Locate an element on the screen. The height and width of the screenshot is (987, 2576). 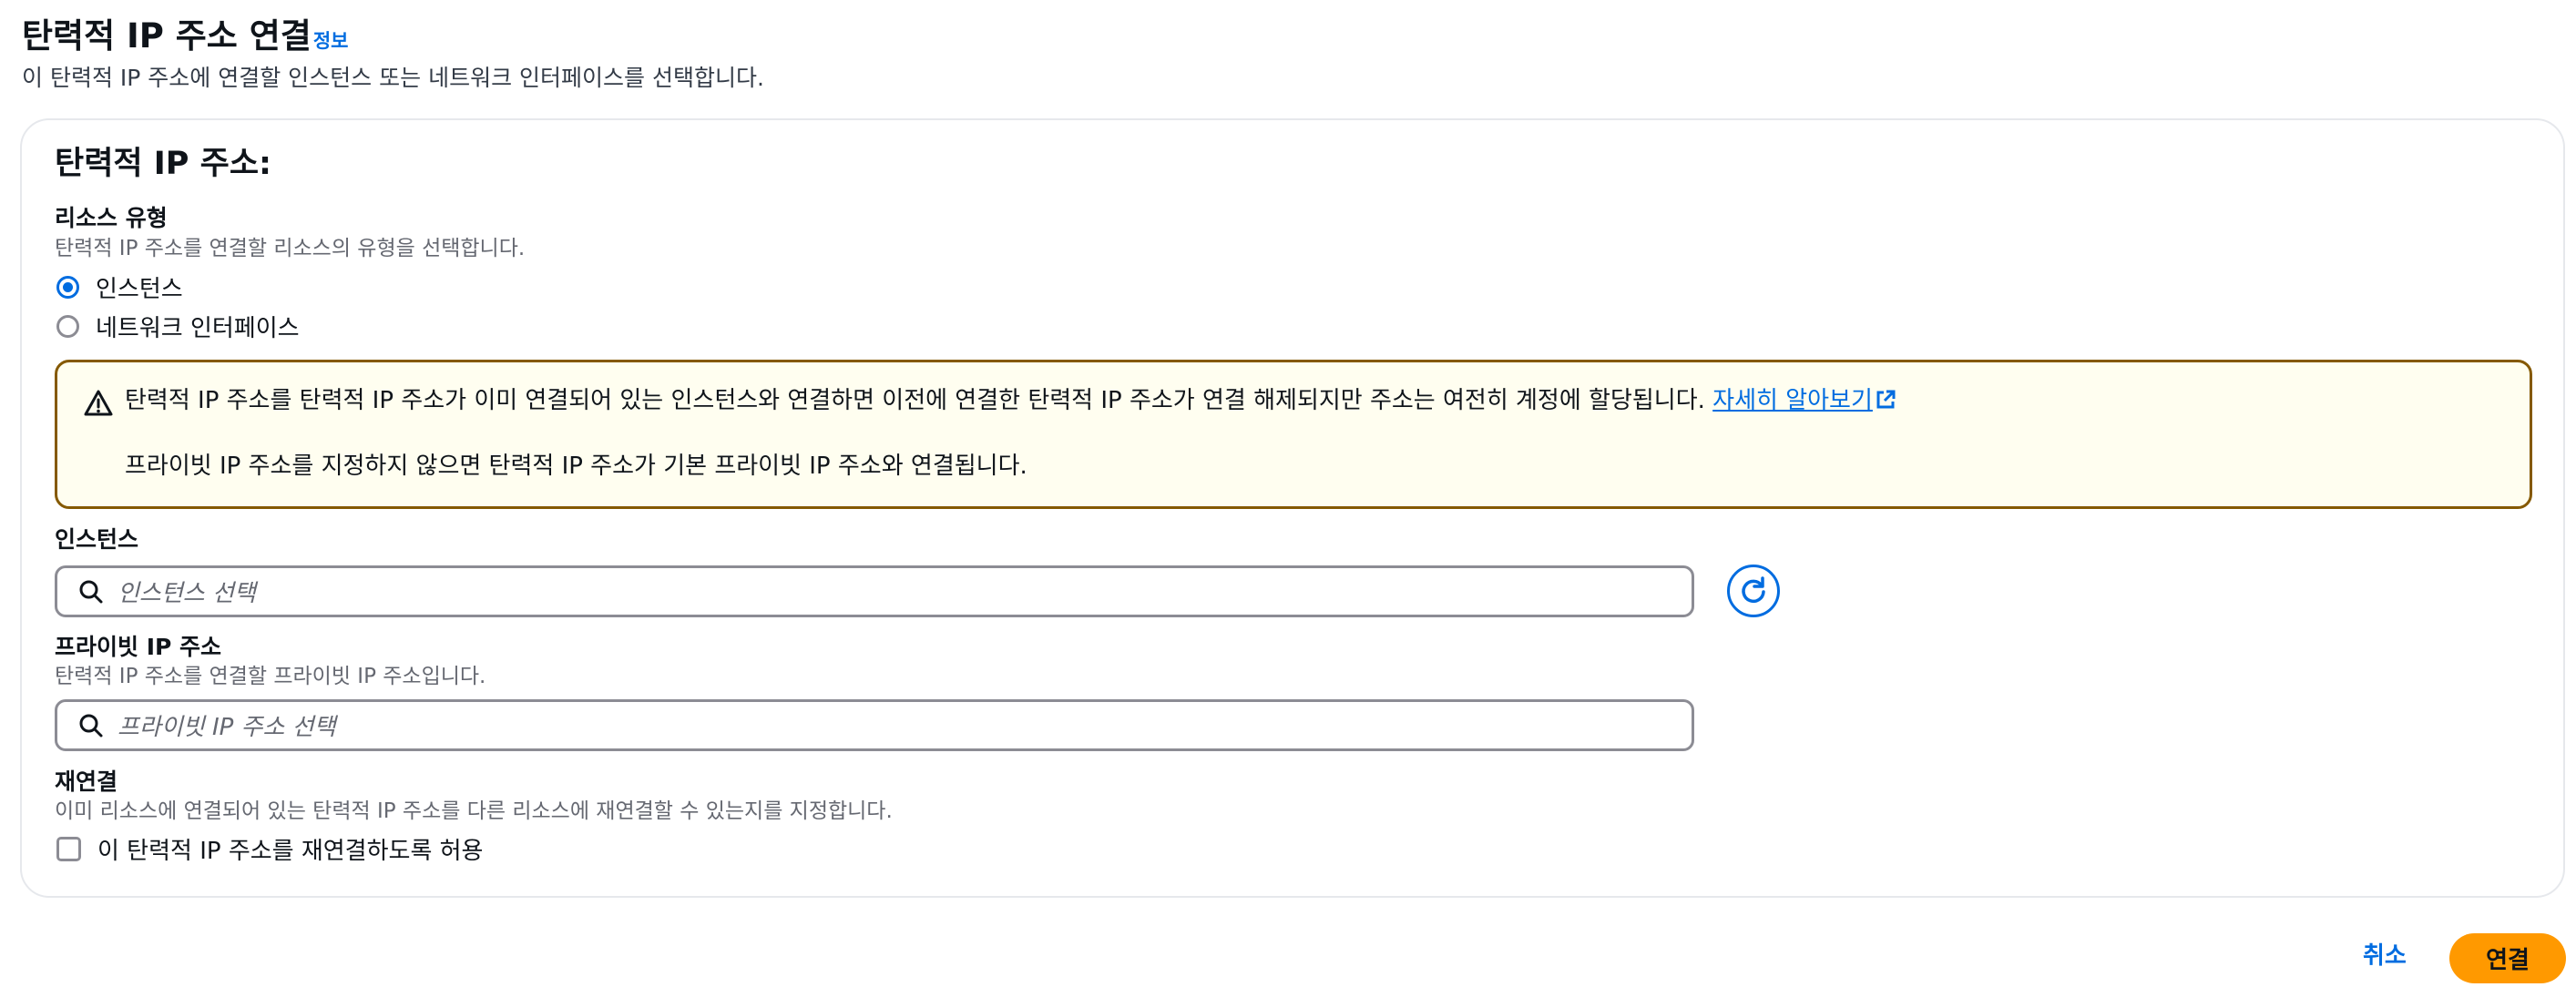
reassociation-checkbox-row: 이 탄력적 IP 주소를 재연결하도록 허용 is located at coordinates (269, 848).